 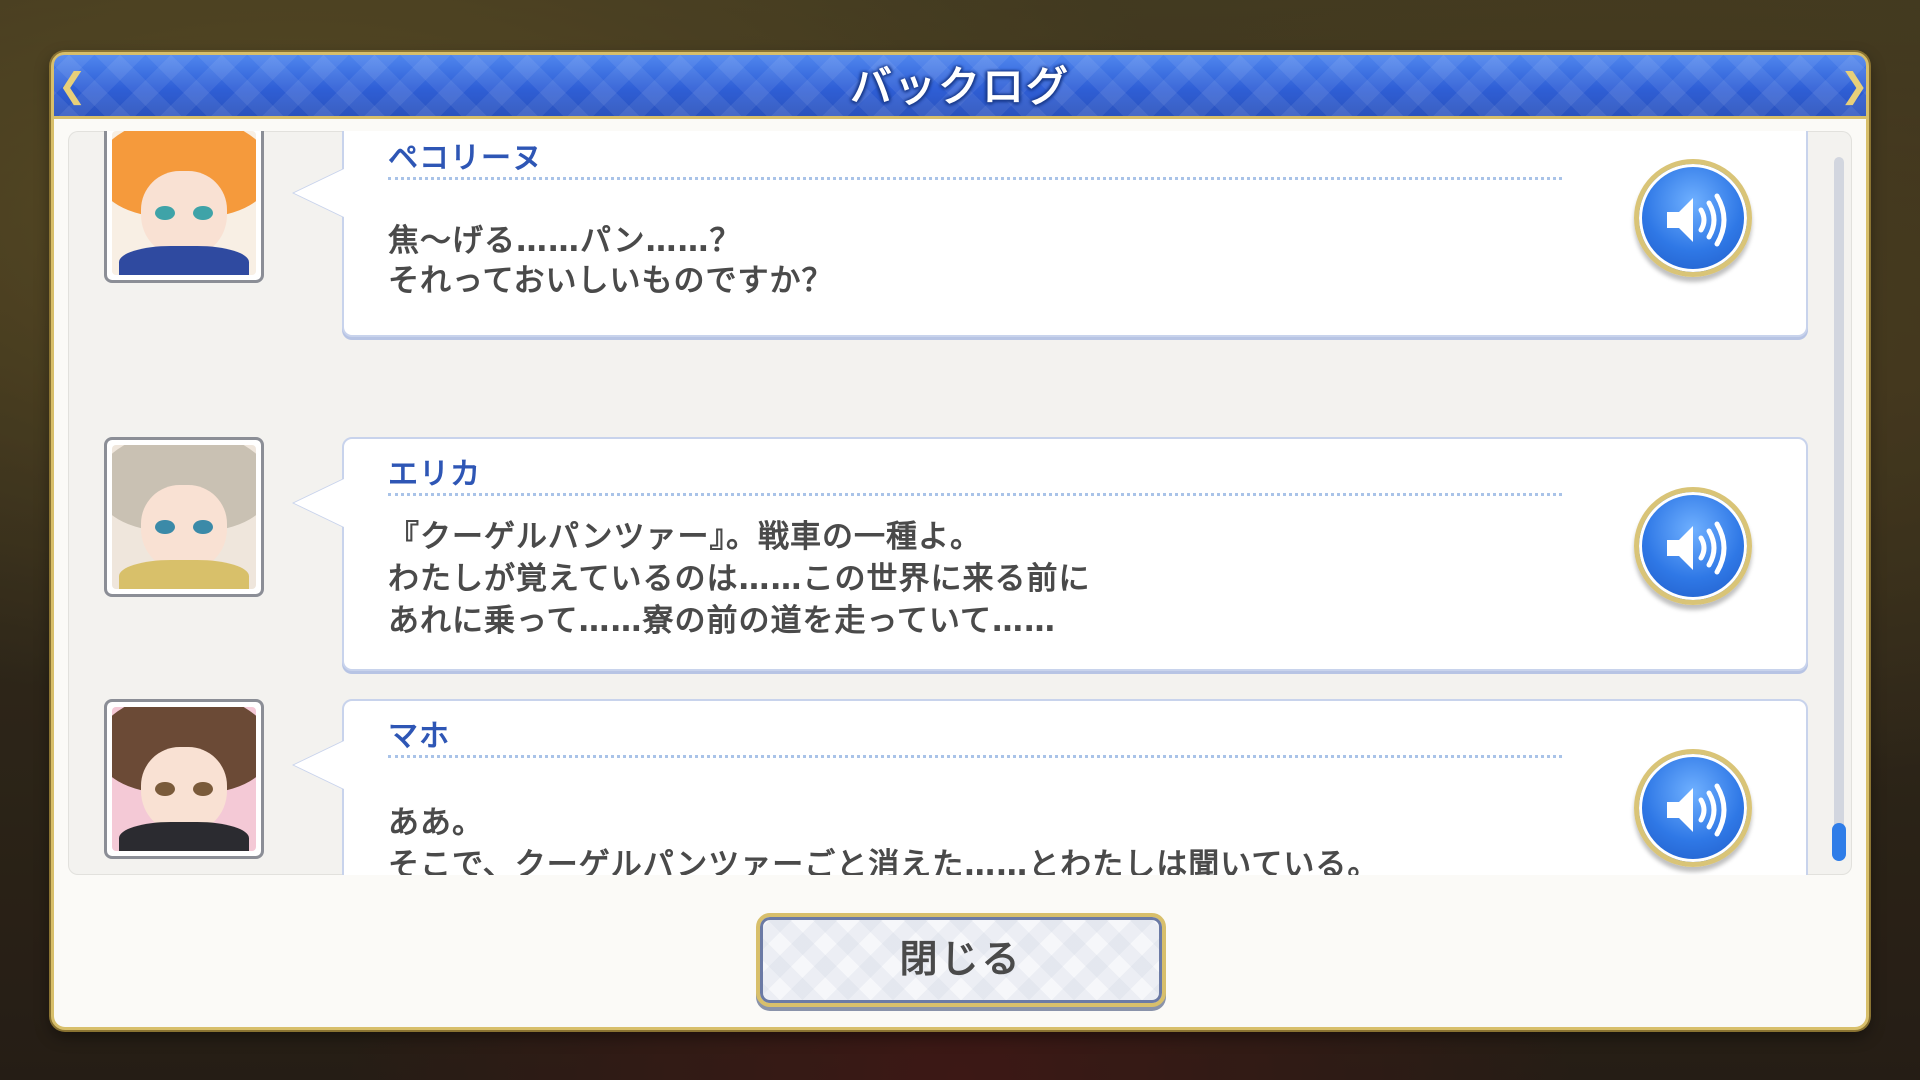 I want to click on dialogue-line: 焦～げる……パン……？, so click(x=565, y=241).